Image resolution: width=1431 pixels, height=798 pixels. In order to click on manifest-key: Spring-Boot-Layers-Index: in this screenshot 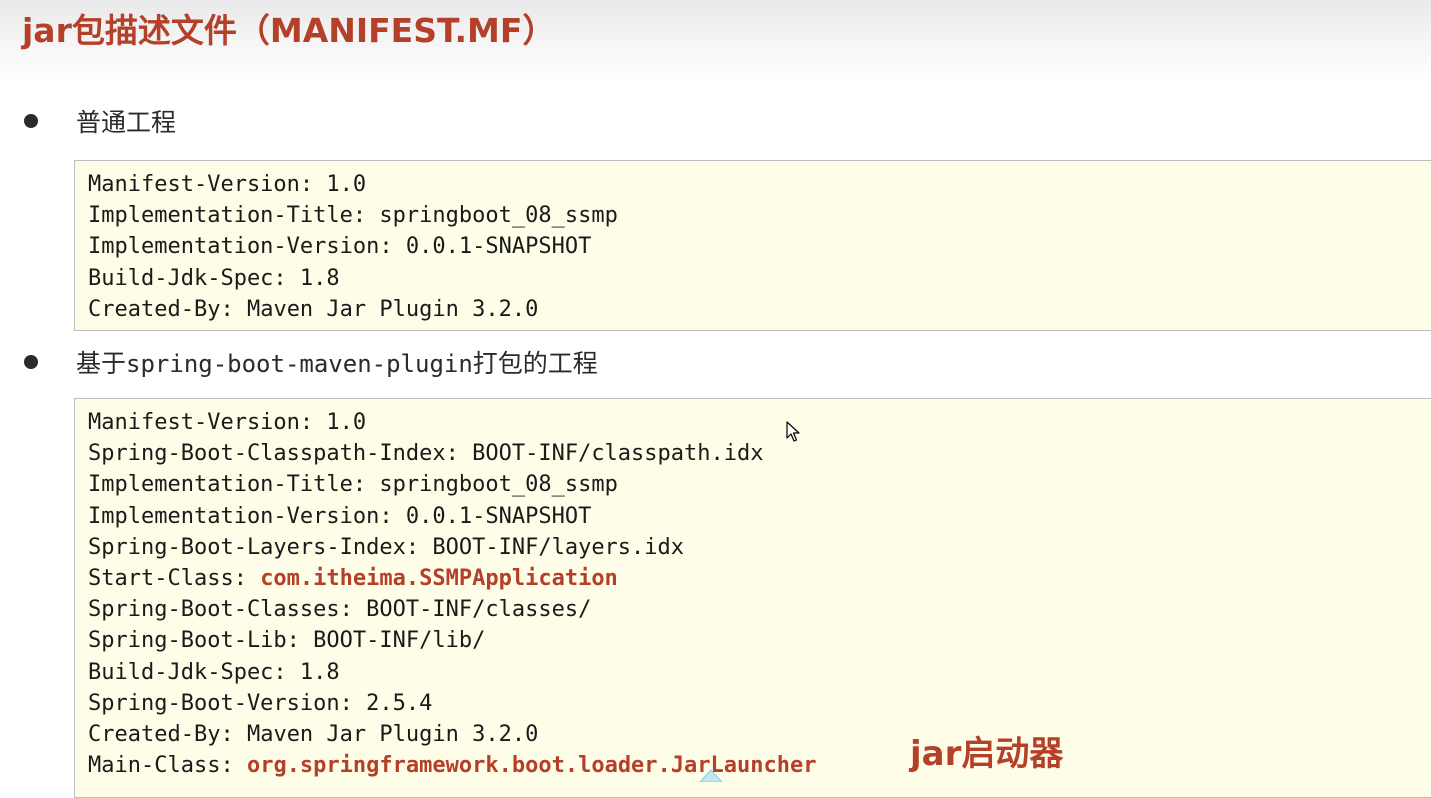, I will do `click(260, 547)`.